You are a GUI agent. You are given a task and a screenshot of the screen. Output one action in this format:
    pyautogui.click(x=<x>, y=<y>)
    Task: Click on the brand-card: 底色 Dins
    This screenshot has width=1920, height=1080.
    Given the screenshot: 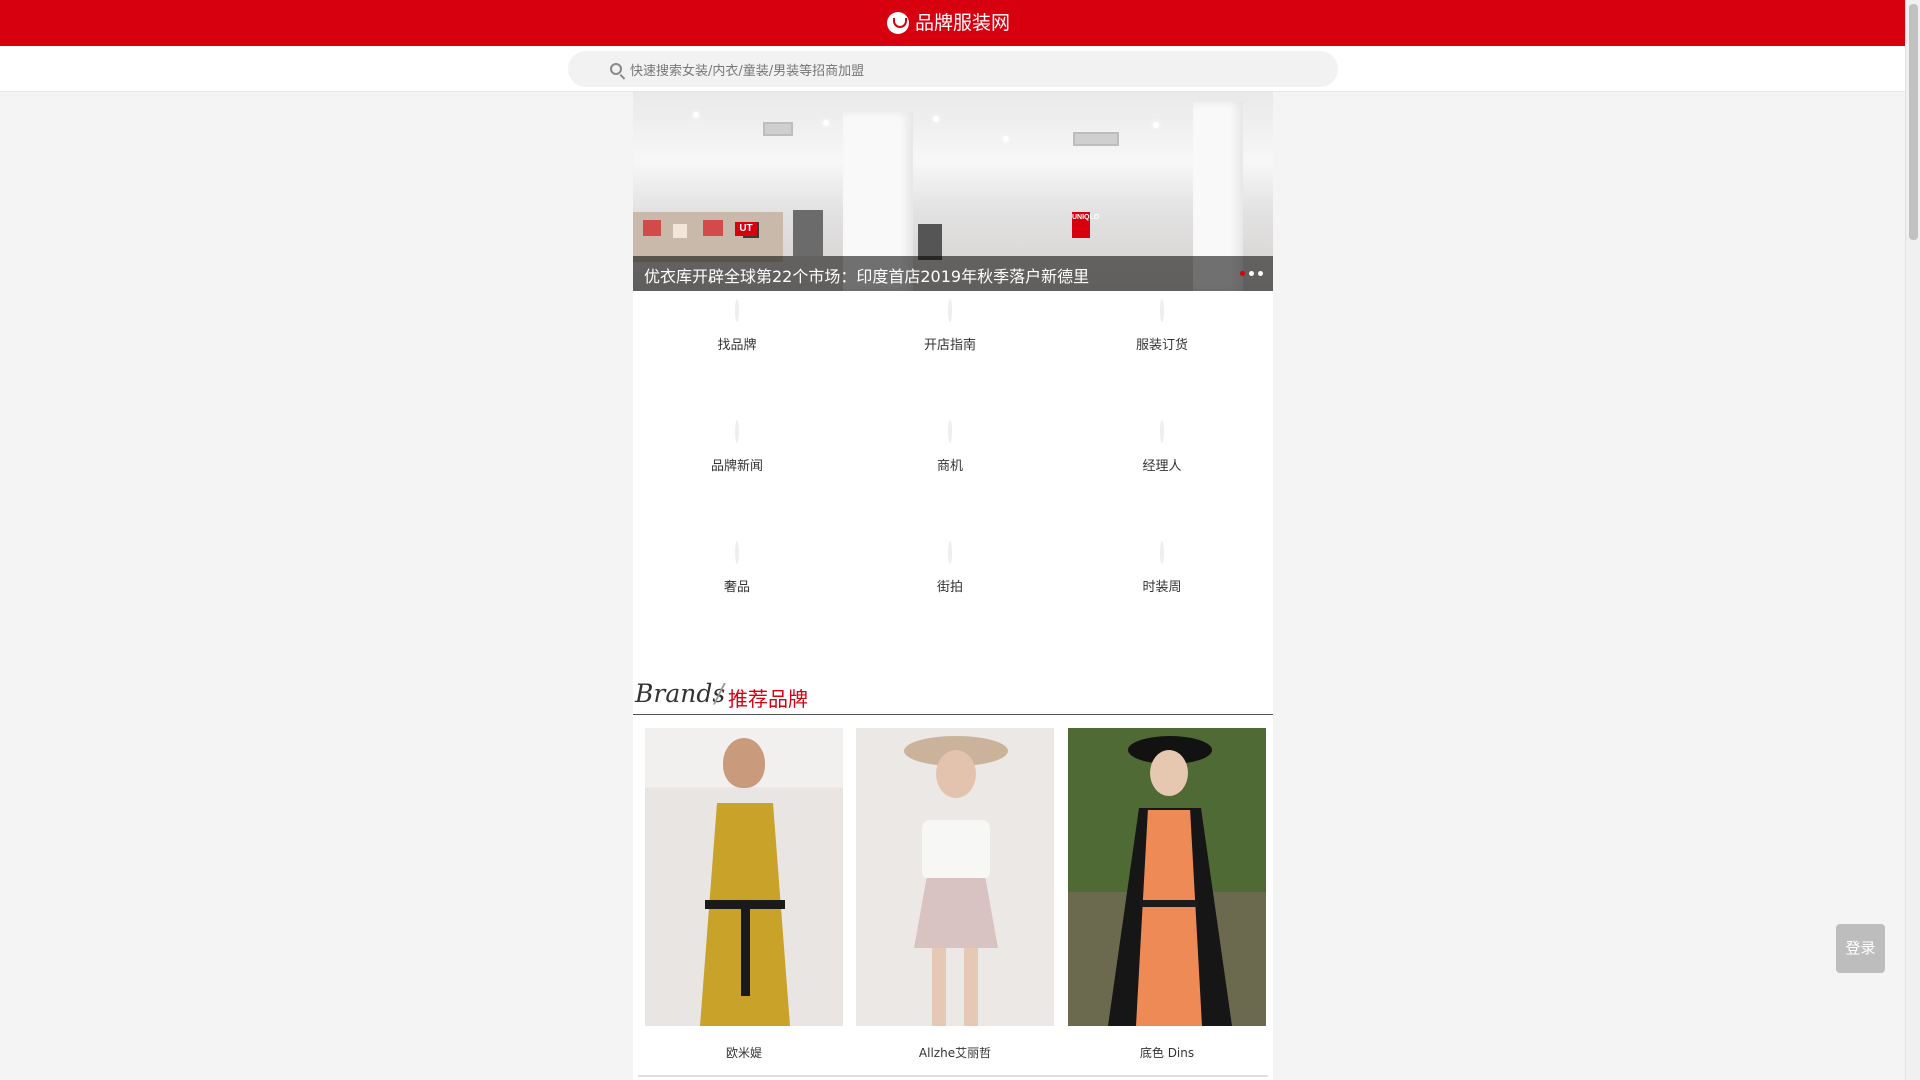 What is the action you would take?
    pyautogui.click(x=1167, y=894)
    